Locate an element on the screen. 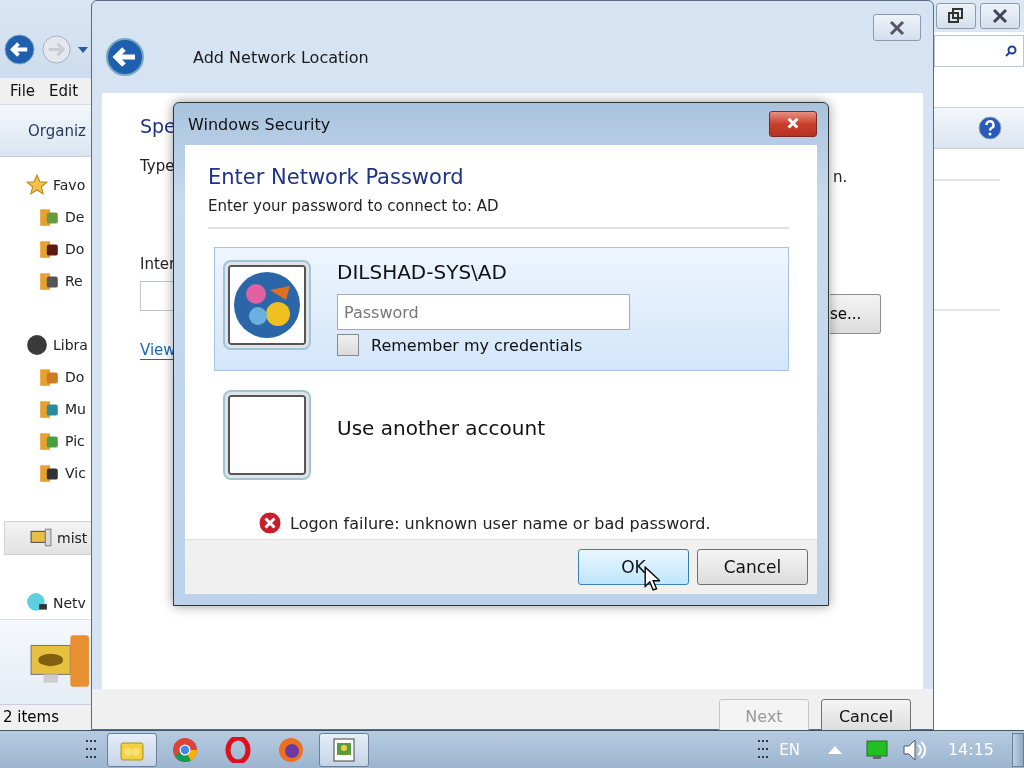  account-name: DILSHAD-SYS\AD is located at coordinates (422, 272).